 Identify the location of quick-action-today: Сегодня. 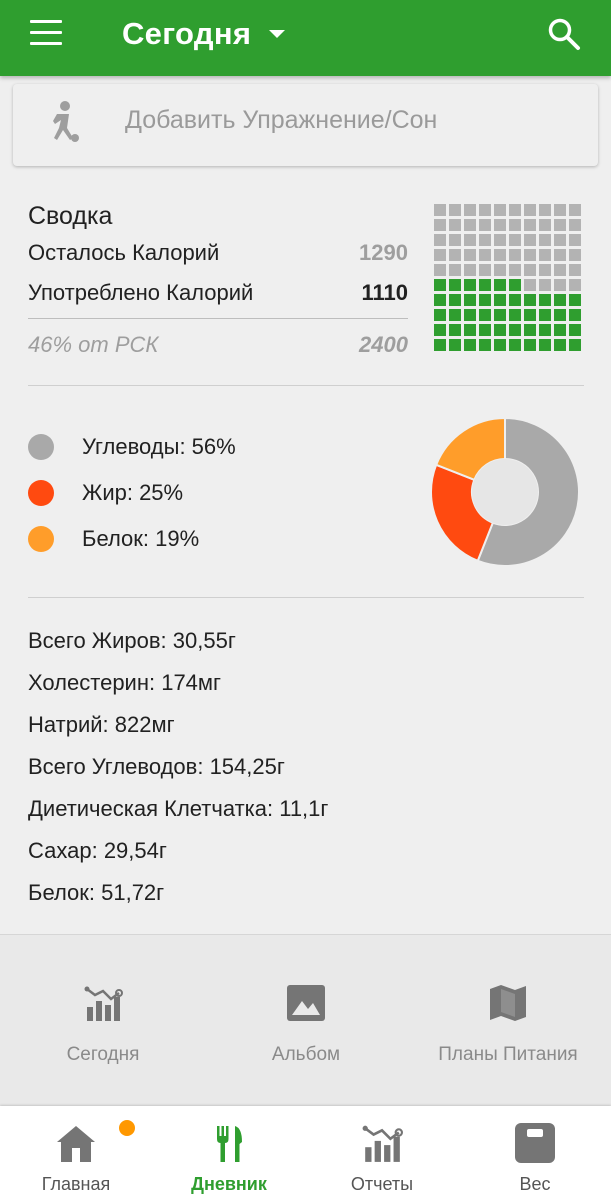
(103, 1021).